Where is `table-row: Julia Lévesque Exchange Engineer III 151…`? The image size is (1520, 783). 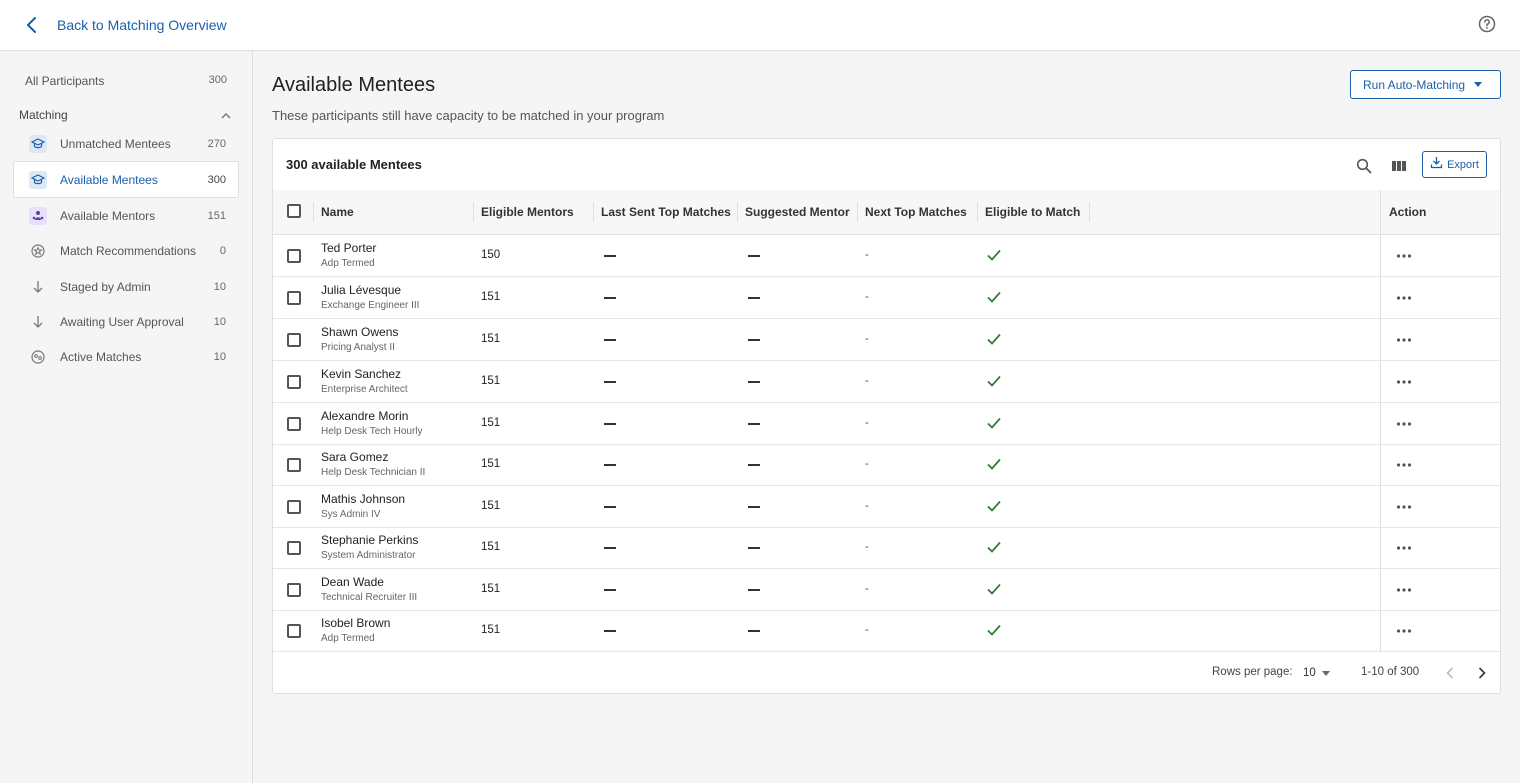 table-row: Julia Lévesque Exchange Engineer III 151… is located at coordinates (886, 298).